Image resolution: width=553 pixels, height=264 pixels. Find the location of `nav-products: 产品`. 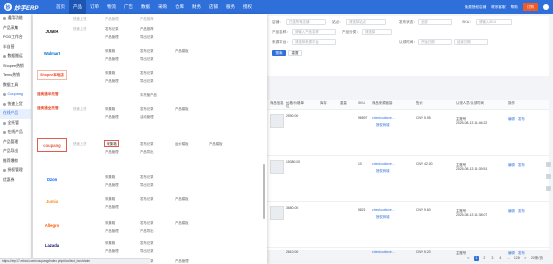

nav-products: 产品 is located at coordinates (77, 7).